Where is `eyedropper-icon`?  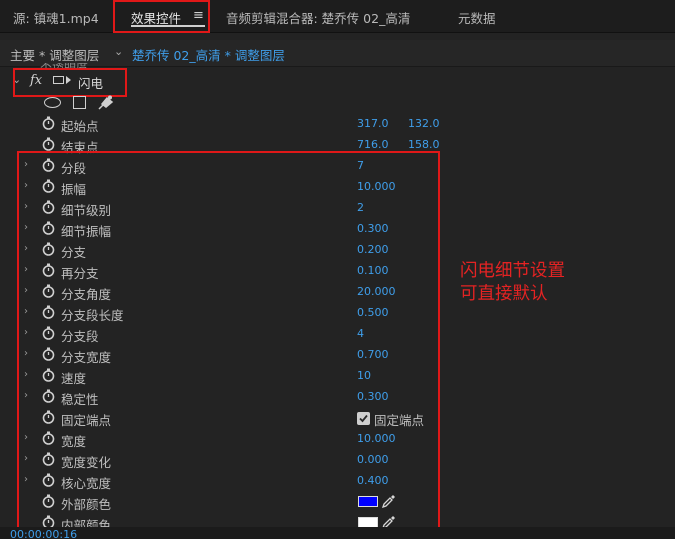 eyedropper-icon is located at coordinates (388, 502).